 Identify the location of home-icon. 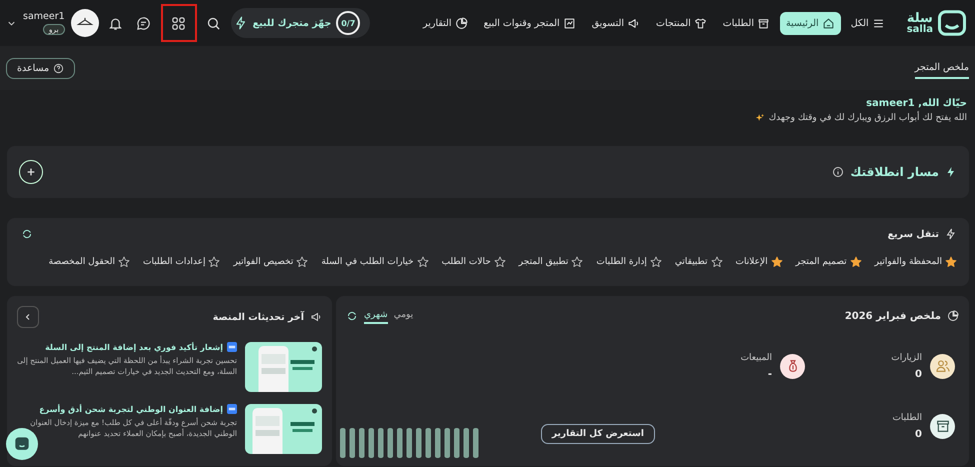
(828, 23).